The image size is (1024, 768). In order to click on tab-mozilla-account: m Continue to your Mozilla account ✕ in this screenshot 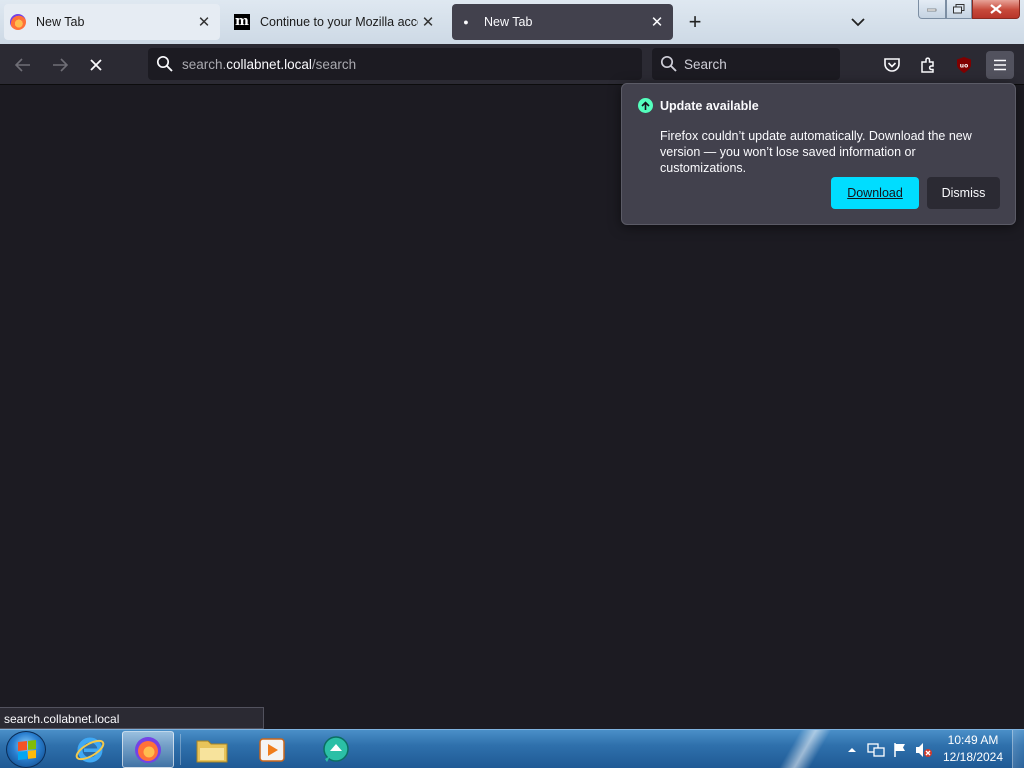, I will do `click(336, 22)`.